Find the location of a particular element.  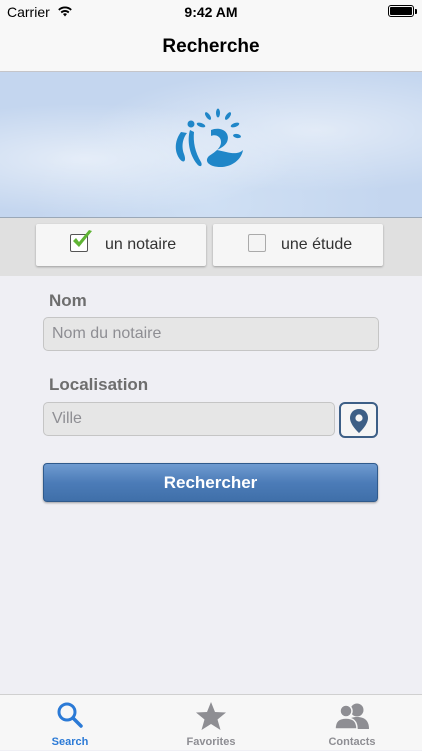

tab-contacts-label: Contacts is located at coordinates (352, 742).